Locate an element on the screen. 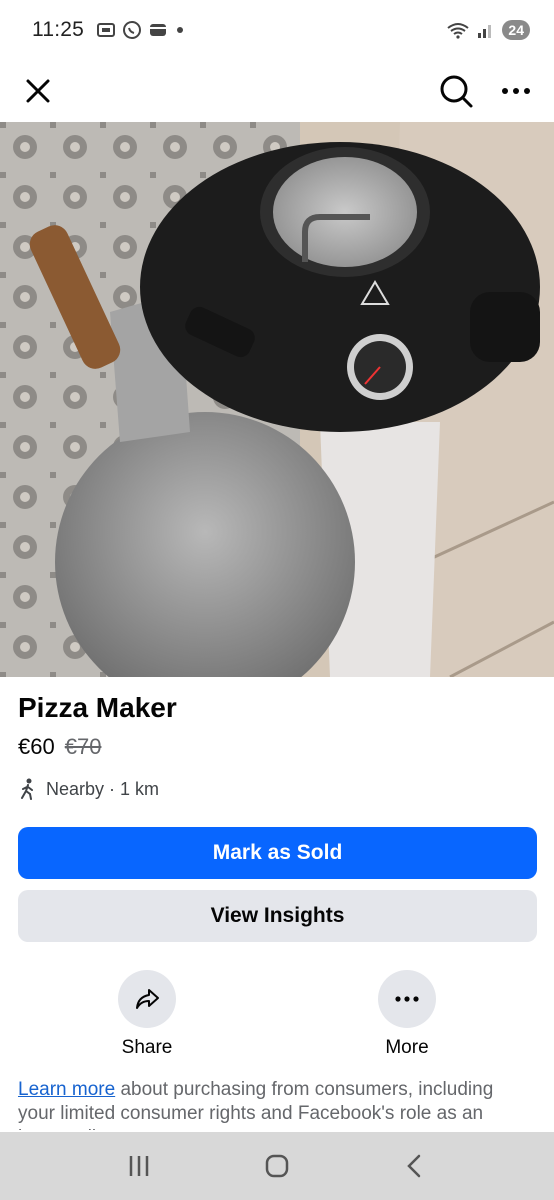  status-time: 11:25 is located at coordinates (58, 29).